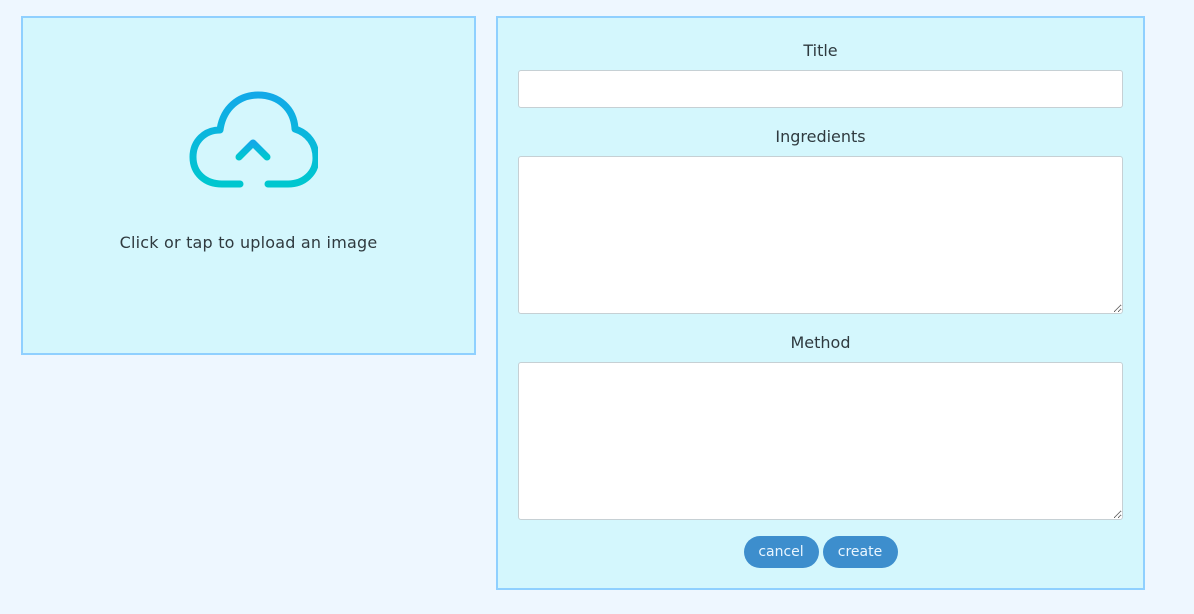  I want to click on title-label: Title, so click(820, 50).